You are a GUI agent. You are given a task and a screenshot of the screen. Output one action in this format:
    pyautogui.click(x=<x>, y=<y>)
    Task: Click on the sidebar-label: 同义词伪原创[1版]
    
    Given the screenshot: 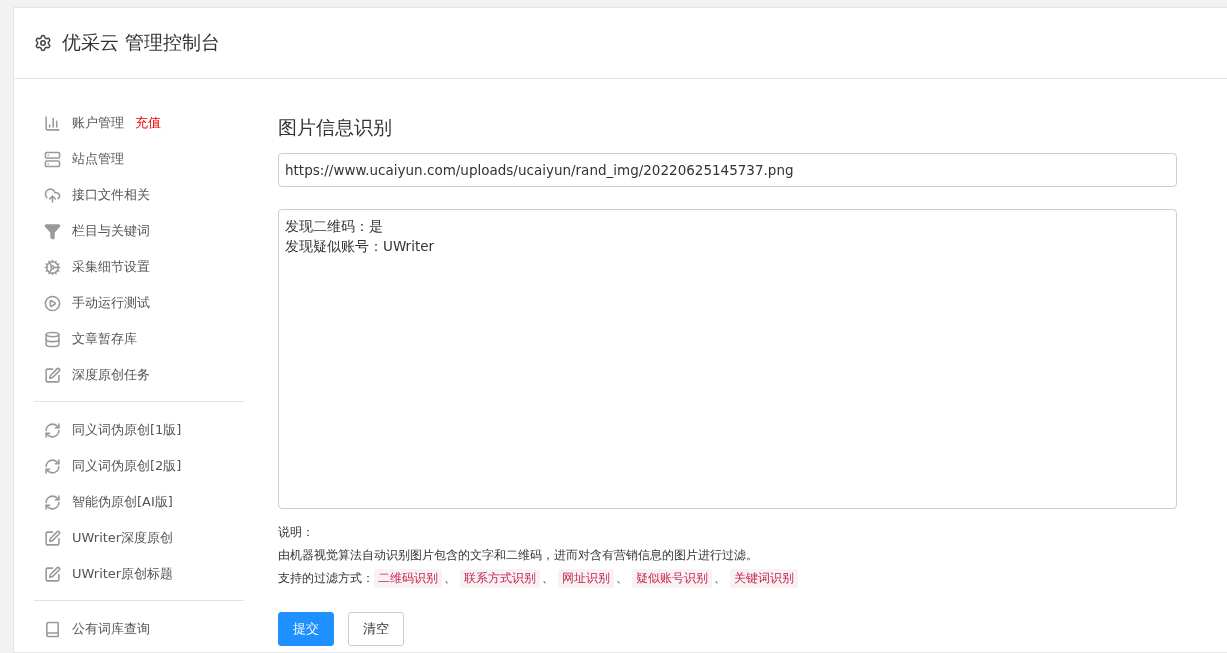 What is the action you would take?
    pyautogui.click(x=127, y=430)
    